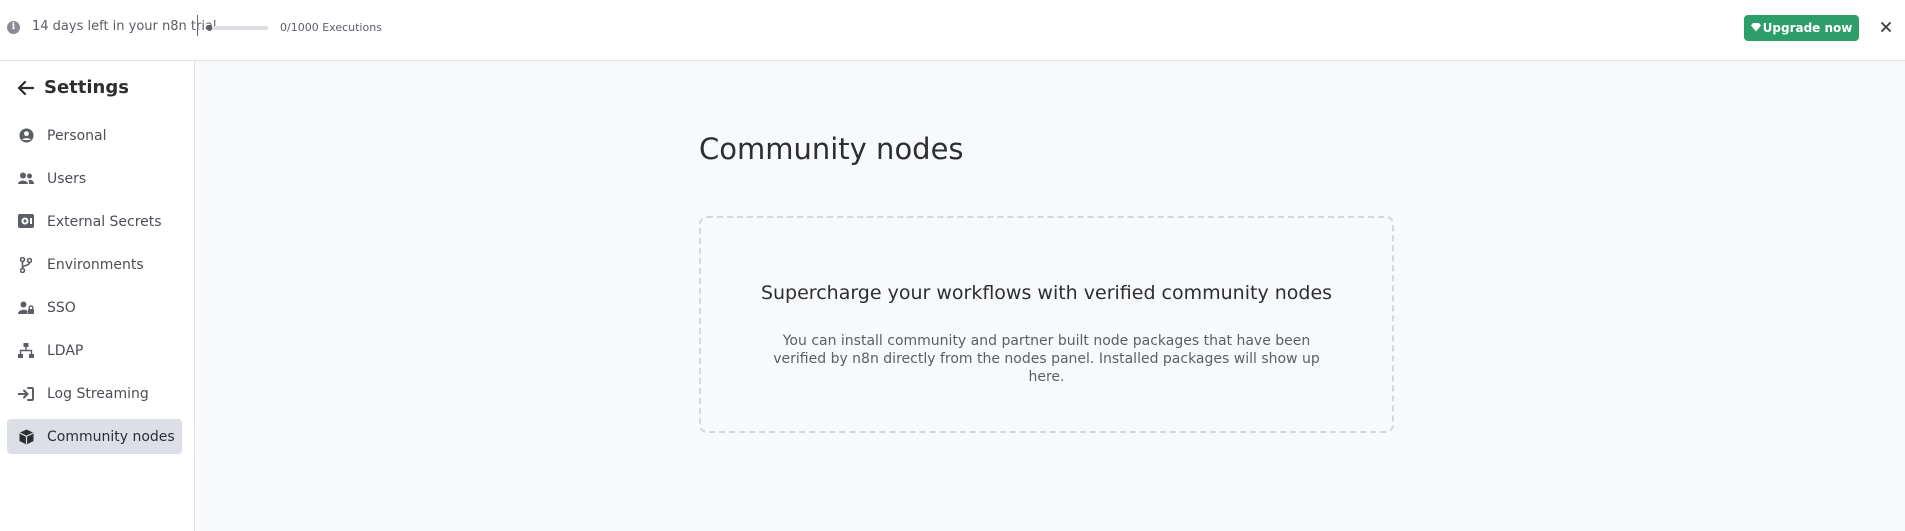  I want to click on sidebar-item-label: Users, so click(67, 178).